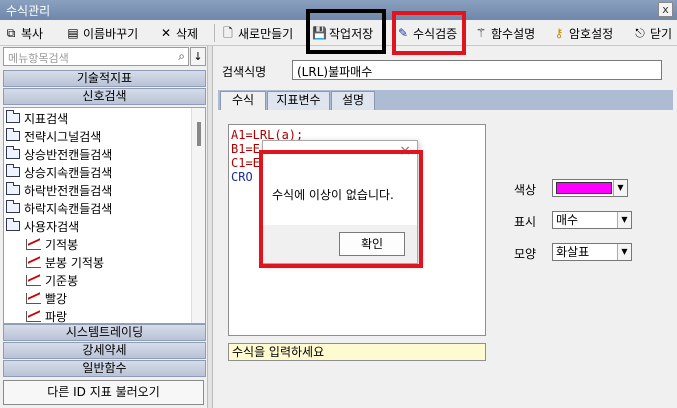  I want to click on panel-splitter, so click(210, 227).